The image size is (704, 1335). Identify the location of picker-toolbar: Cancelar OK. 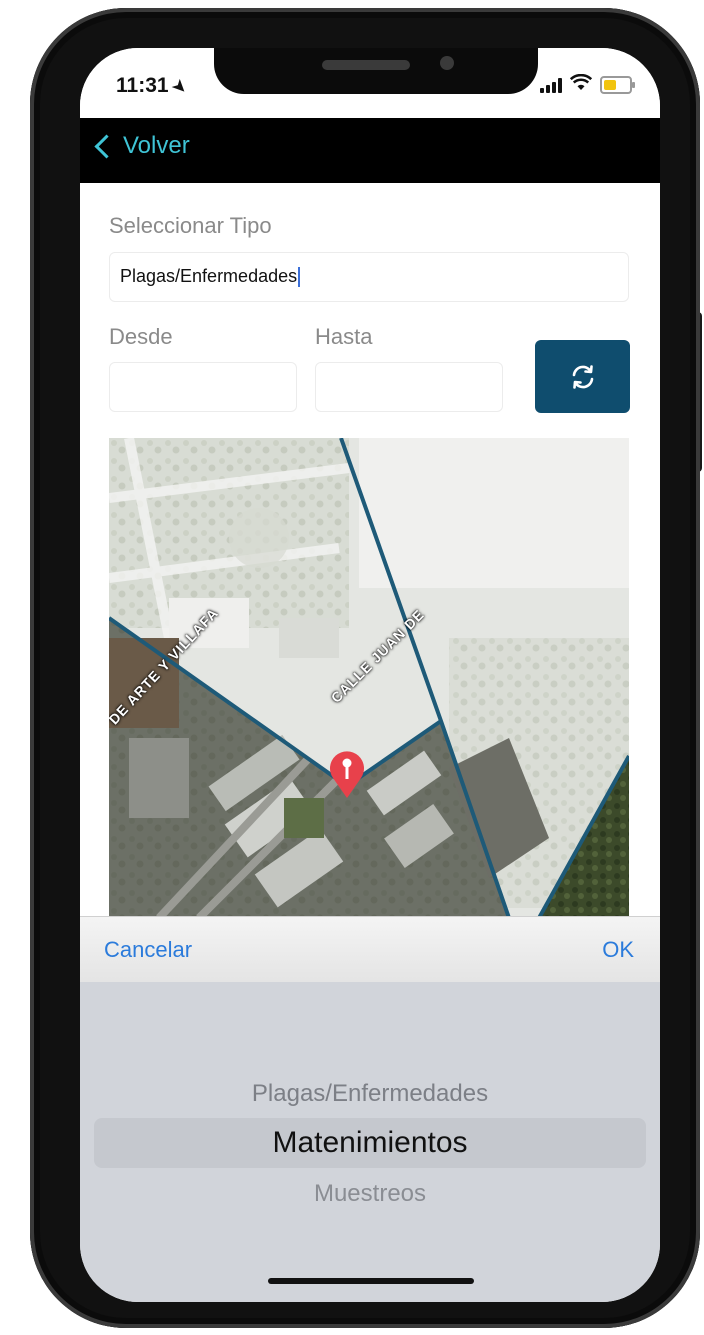
(370, 949).